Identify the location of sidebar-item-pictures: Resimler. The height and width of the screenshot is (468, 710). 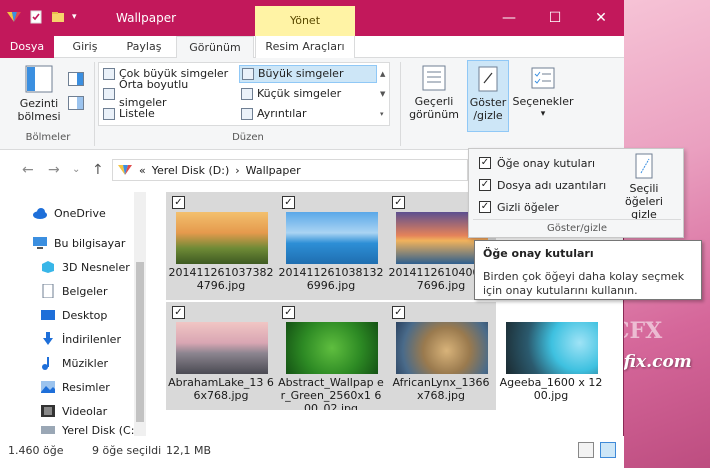
(75, 387).